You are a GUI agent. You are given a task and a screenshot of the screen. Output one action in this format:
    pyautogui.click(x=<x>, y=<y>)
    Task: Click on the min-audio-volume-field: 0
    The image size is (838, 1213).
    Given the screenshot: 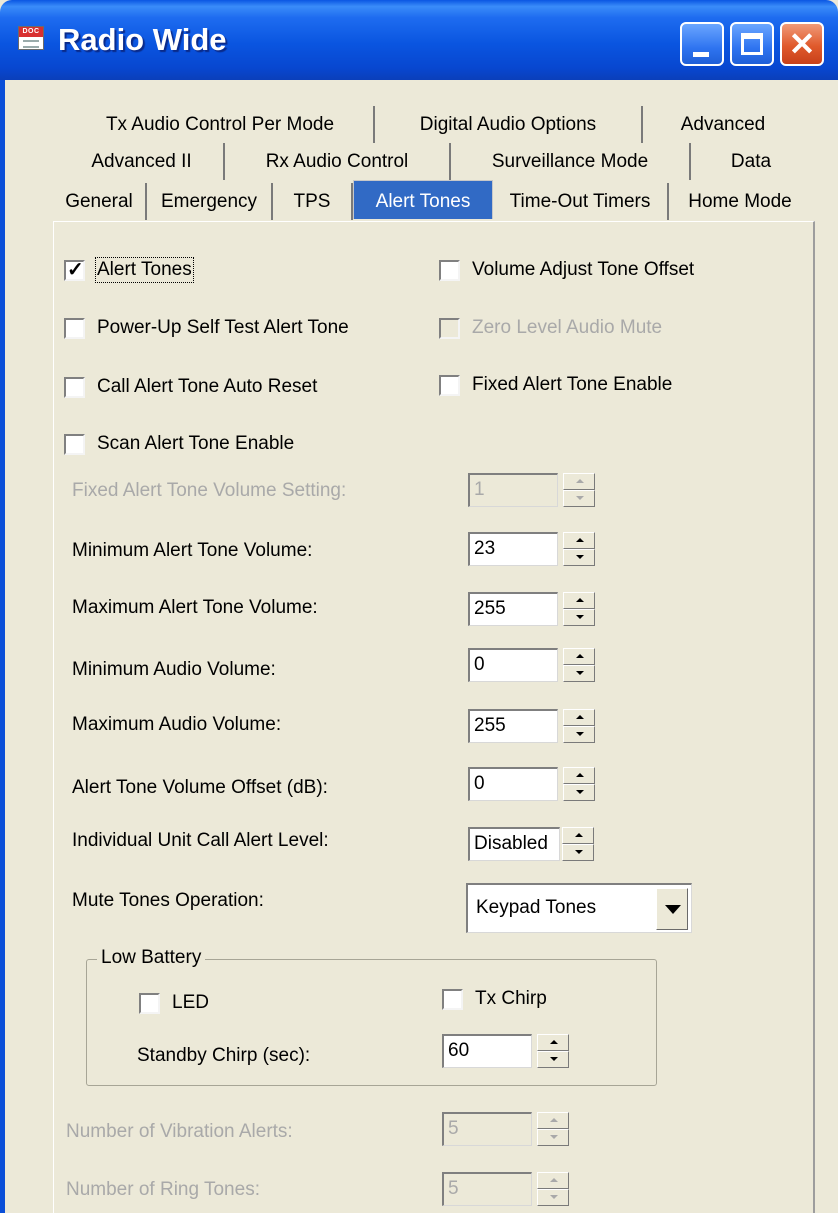 What is the action you would take?
    pyautogui.click(x=513, y=665)
    